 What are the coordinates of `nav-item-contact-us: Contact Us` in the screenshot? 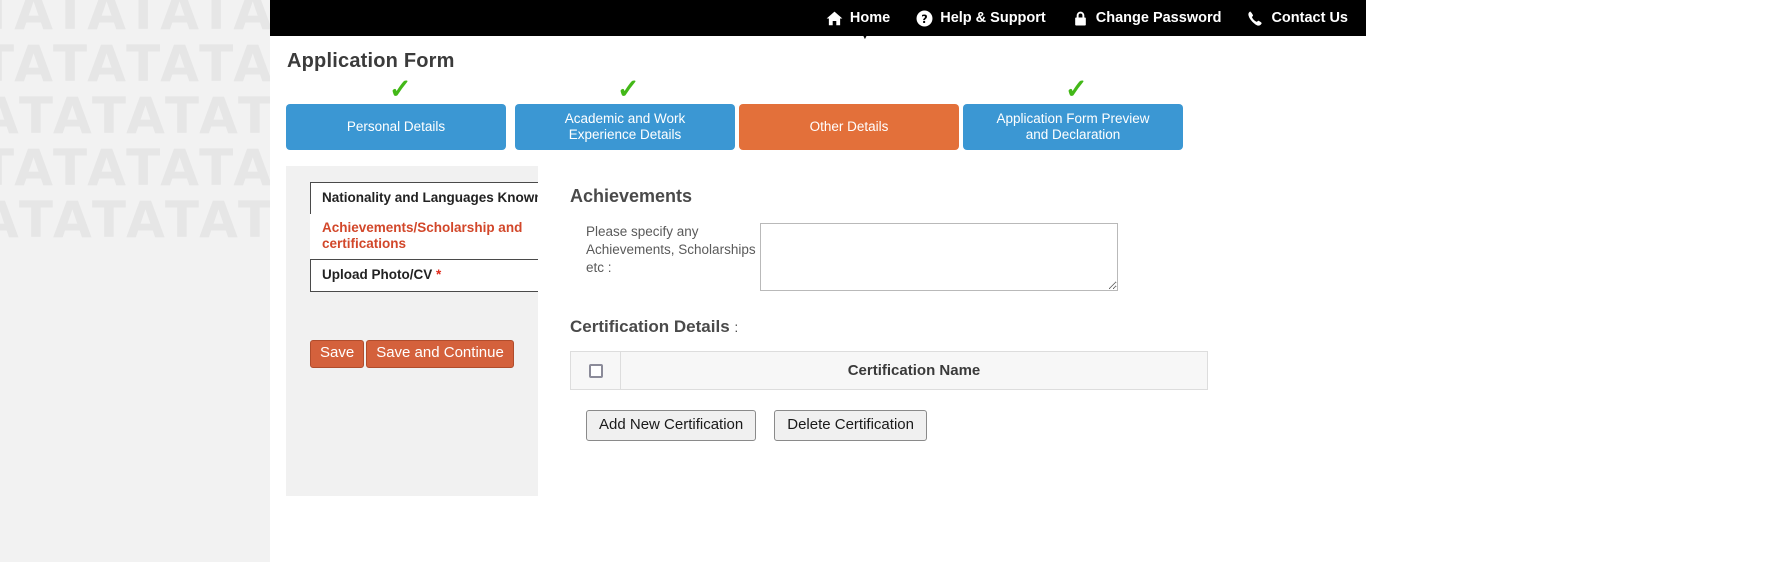 It's located at (1297, 18).